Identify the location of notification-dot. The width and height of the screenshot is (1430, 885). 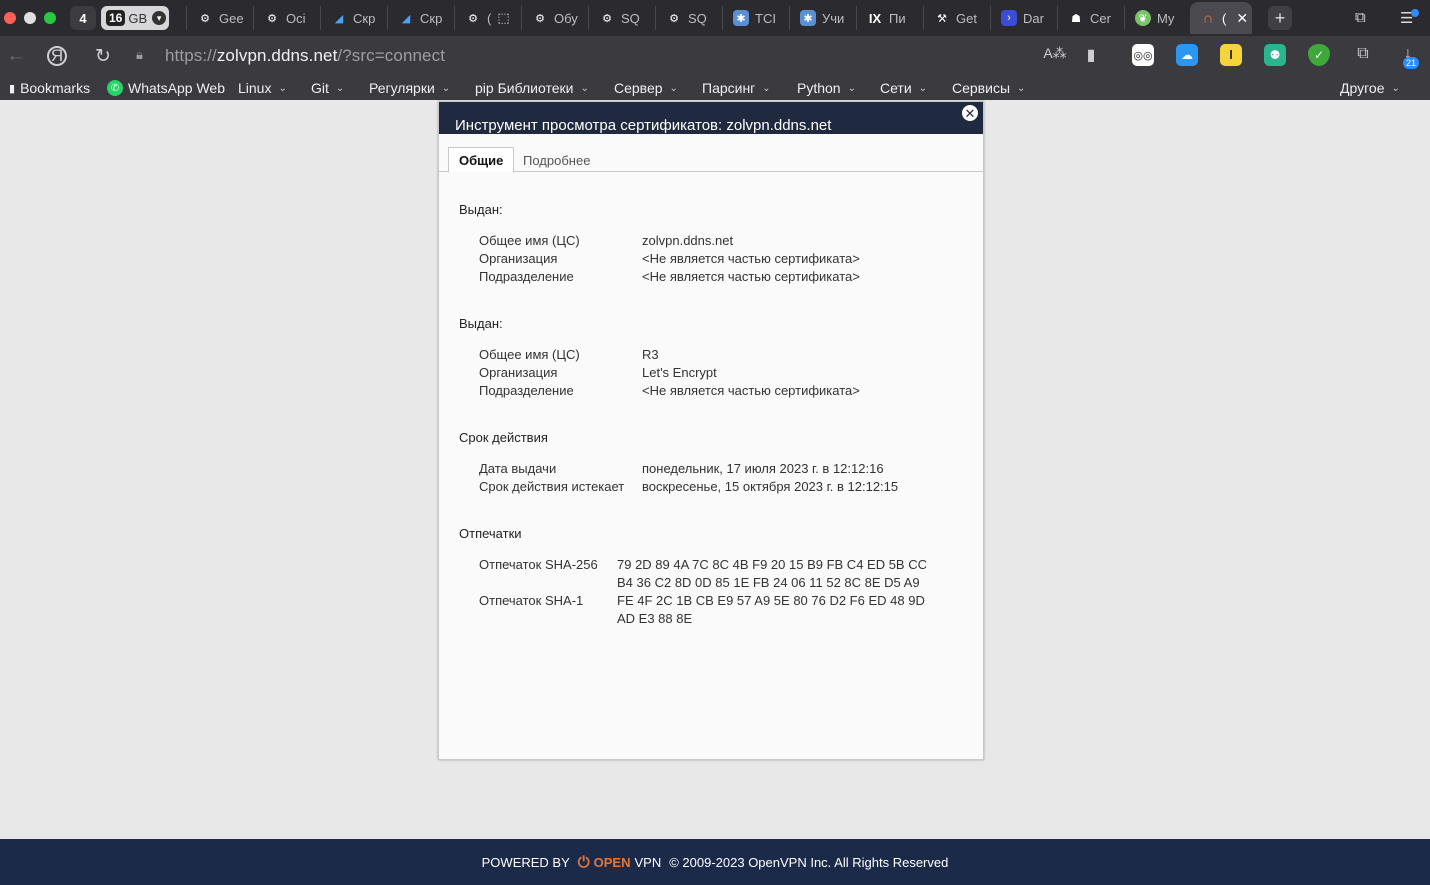
(1415, 13).